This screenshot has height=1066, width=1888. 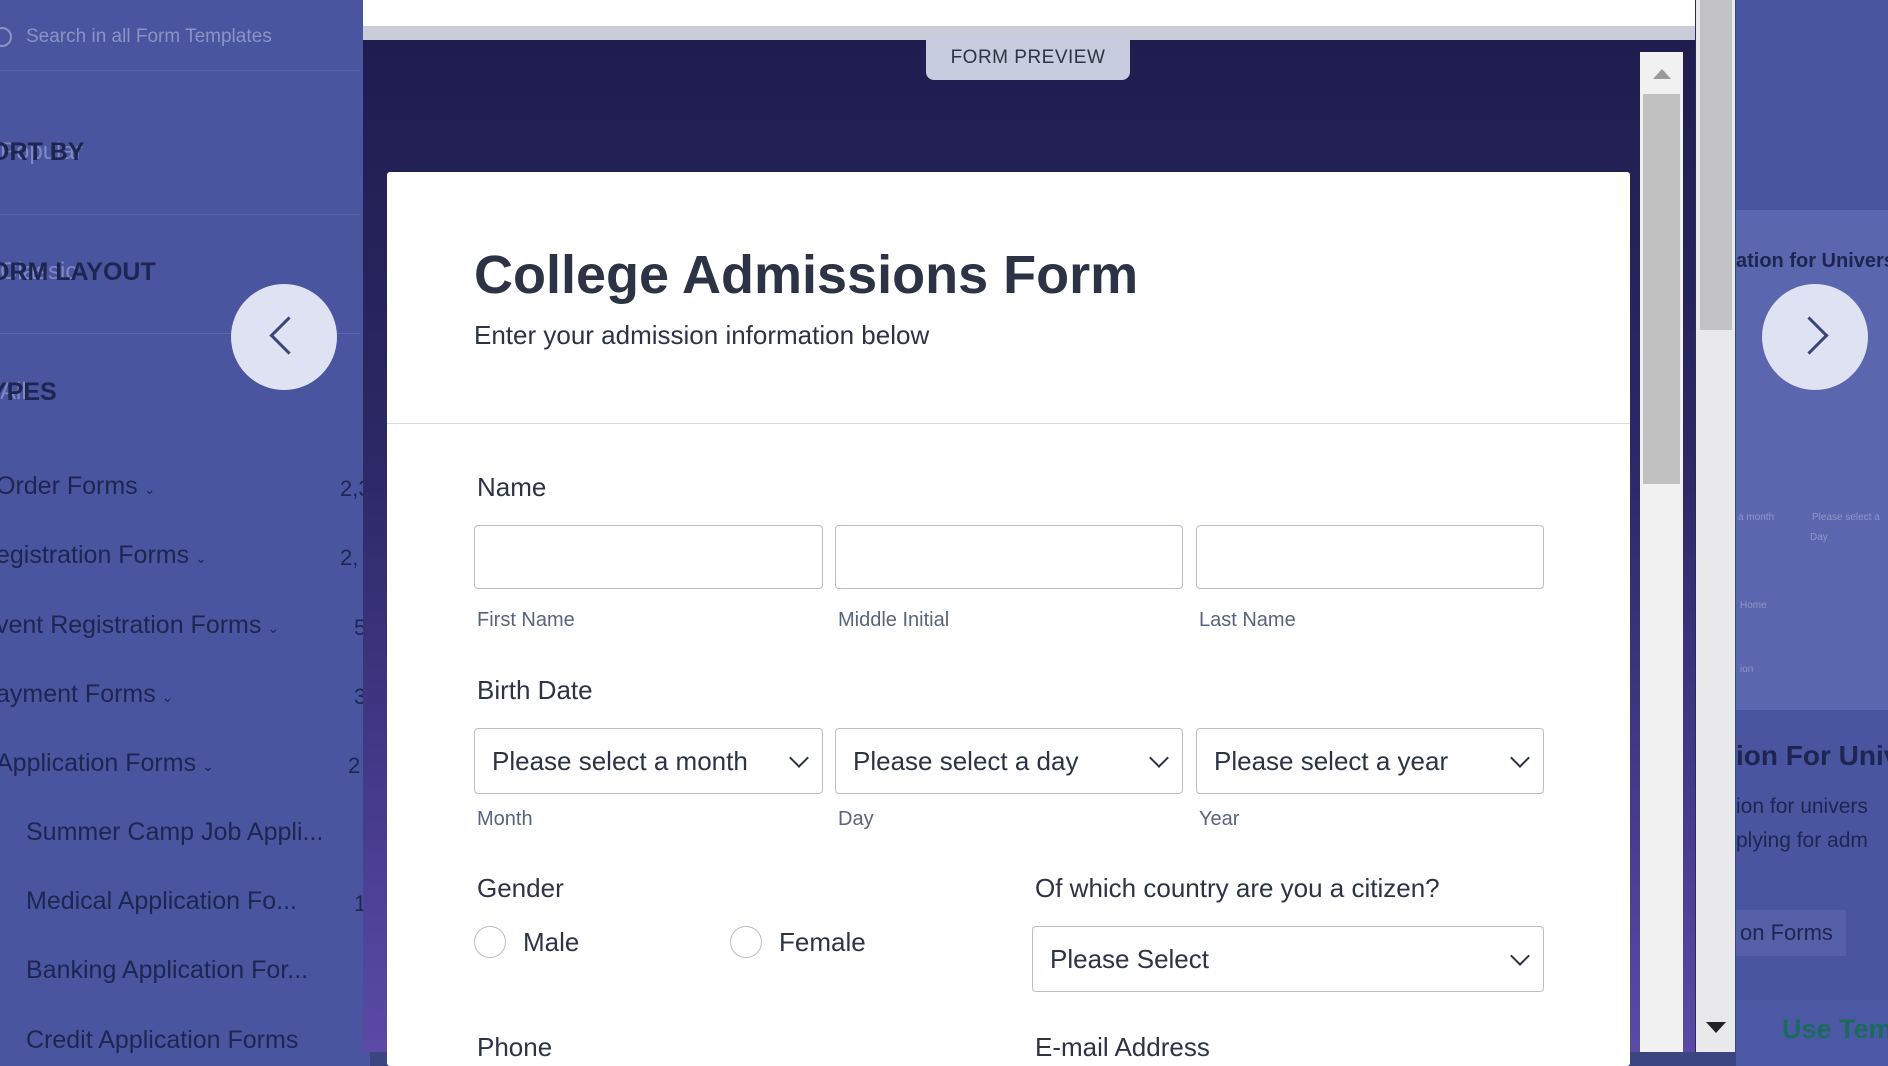 What do you see at coordinates (535, 690) in the screenshot?
I see `birth-date-label: Birth Date` at bounding box center [535, 690].